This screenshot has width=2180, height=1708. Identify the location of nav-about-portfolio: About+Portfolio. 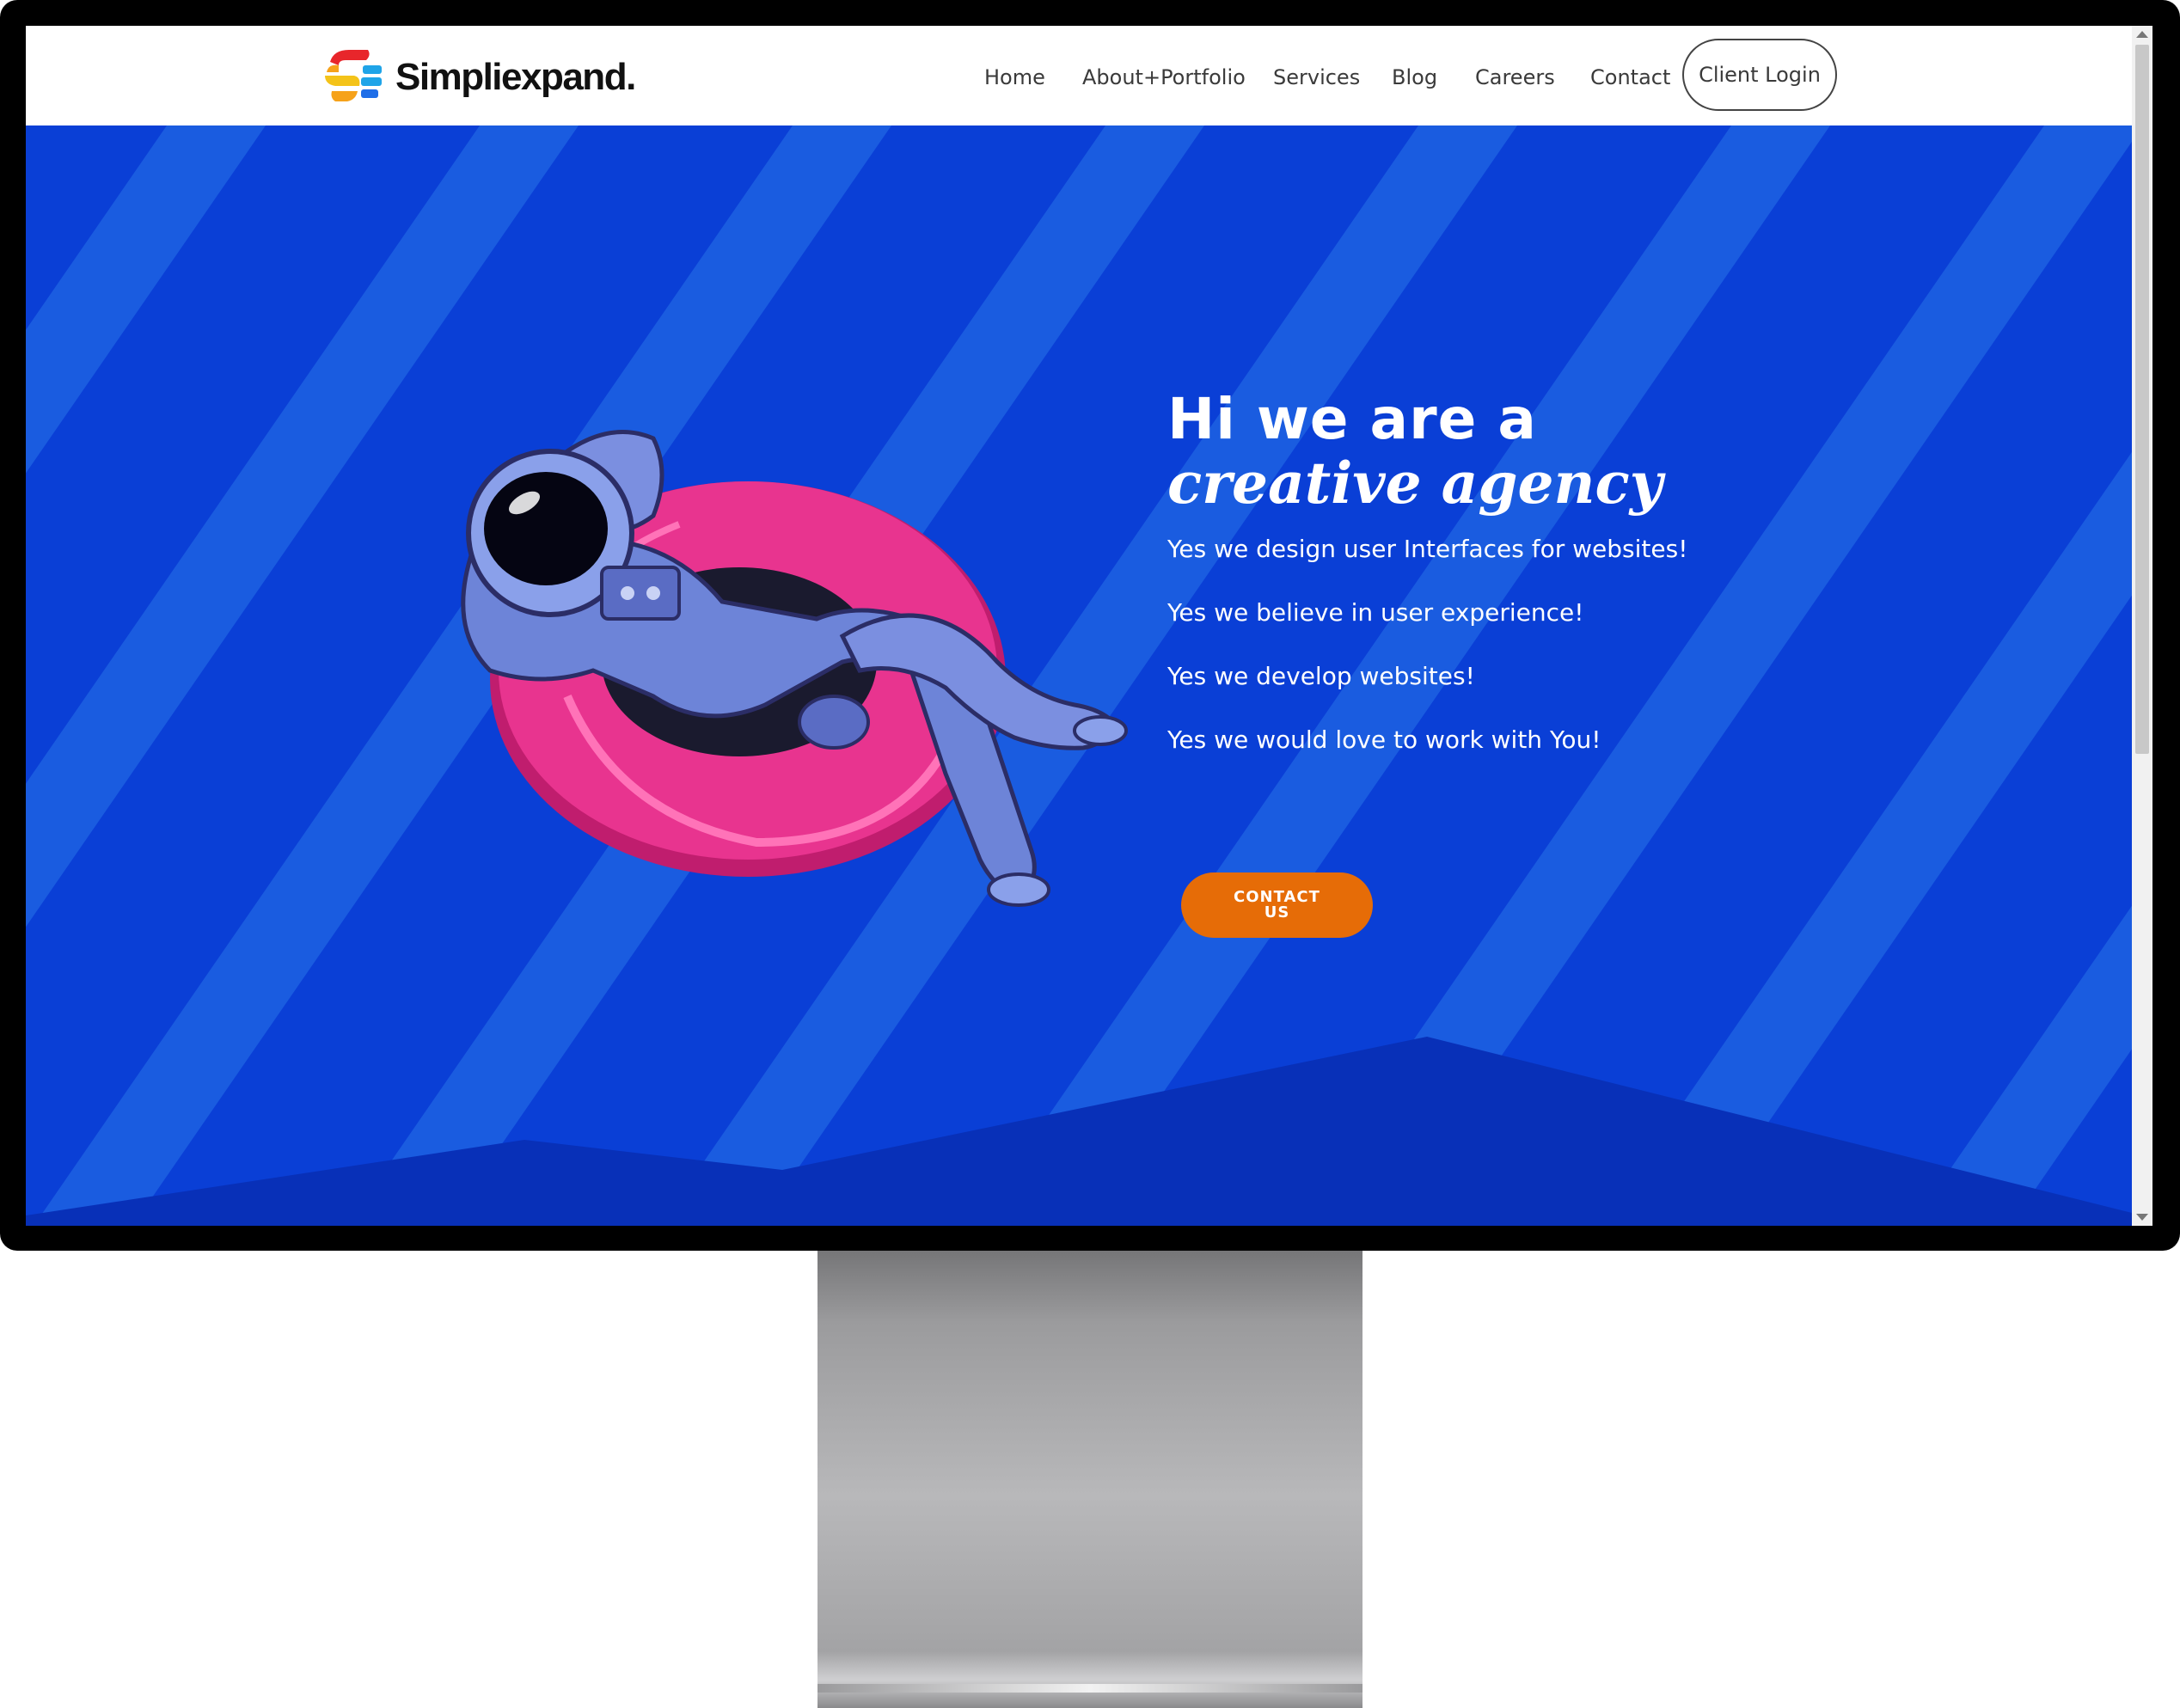
(1164, 77).